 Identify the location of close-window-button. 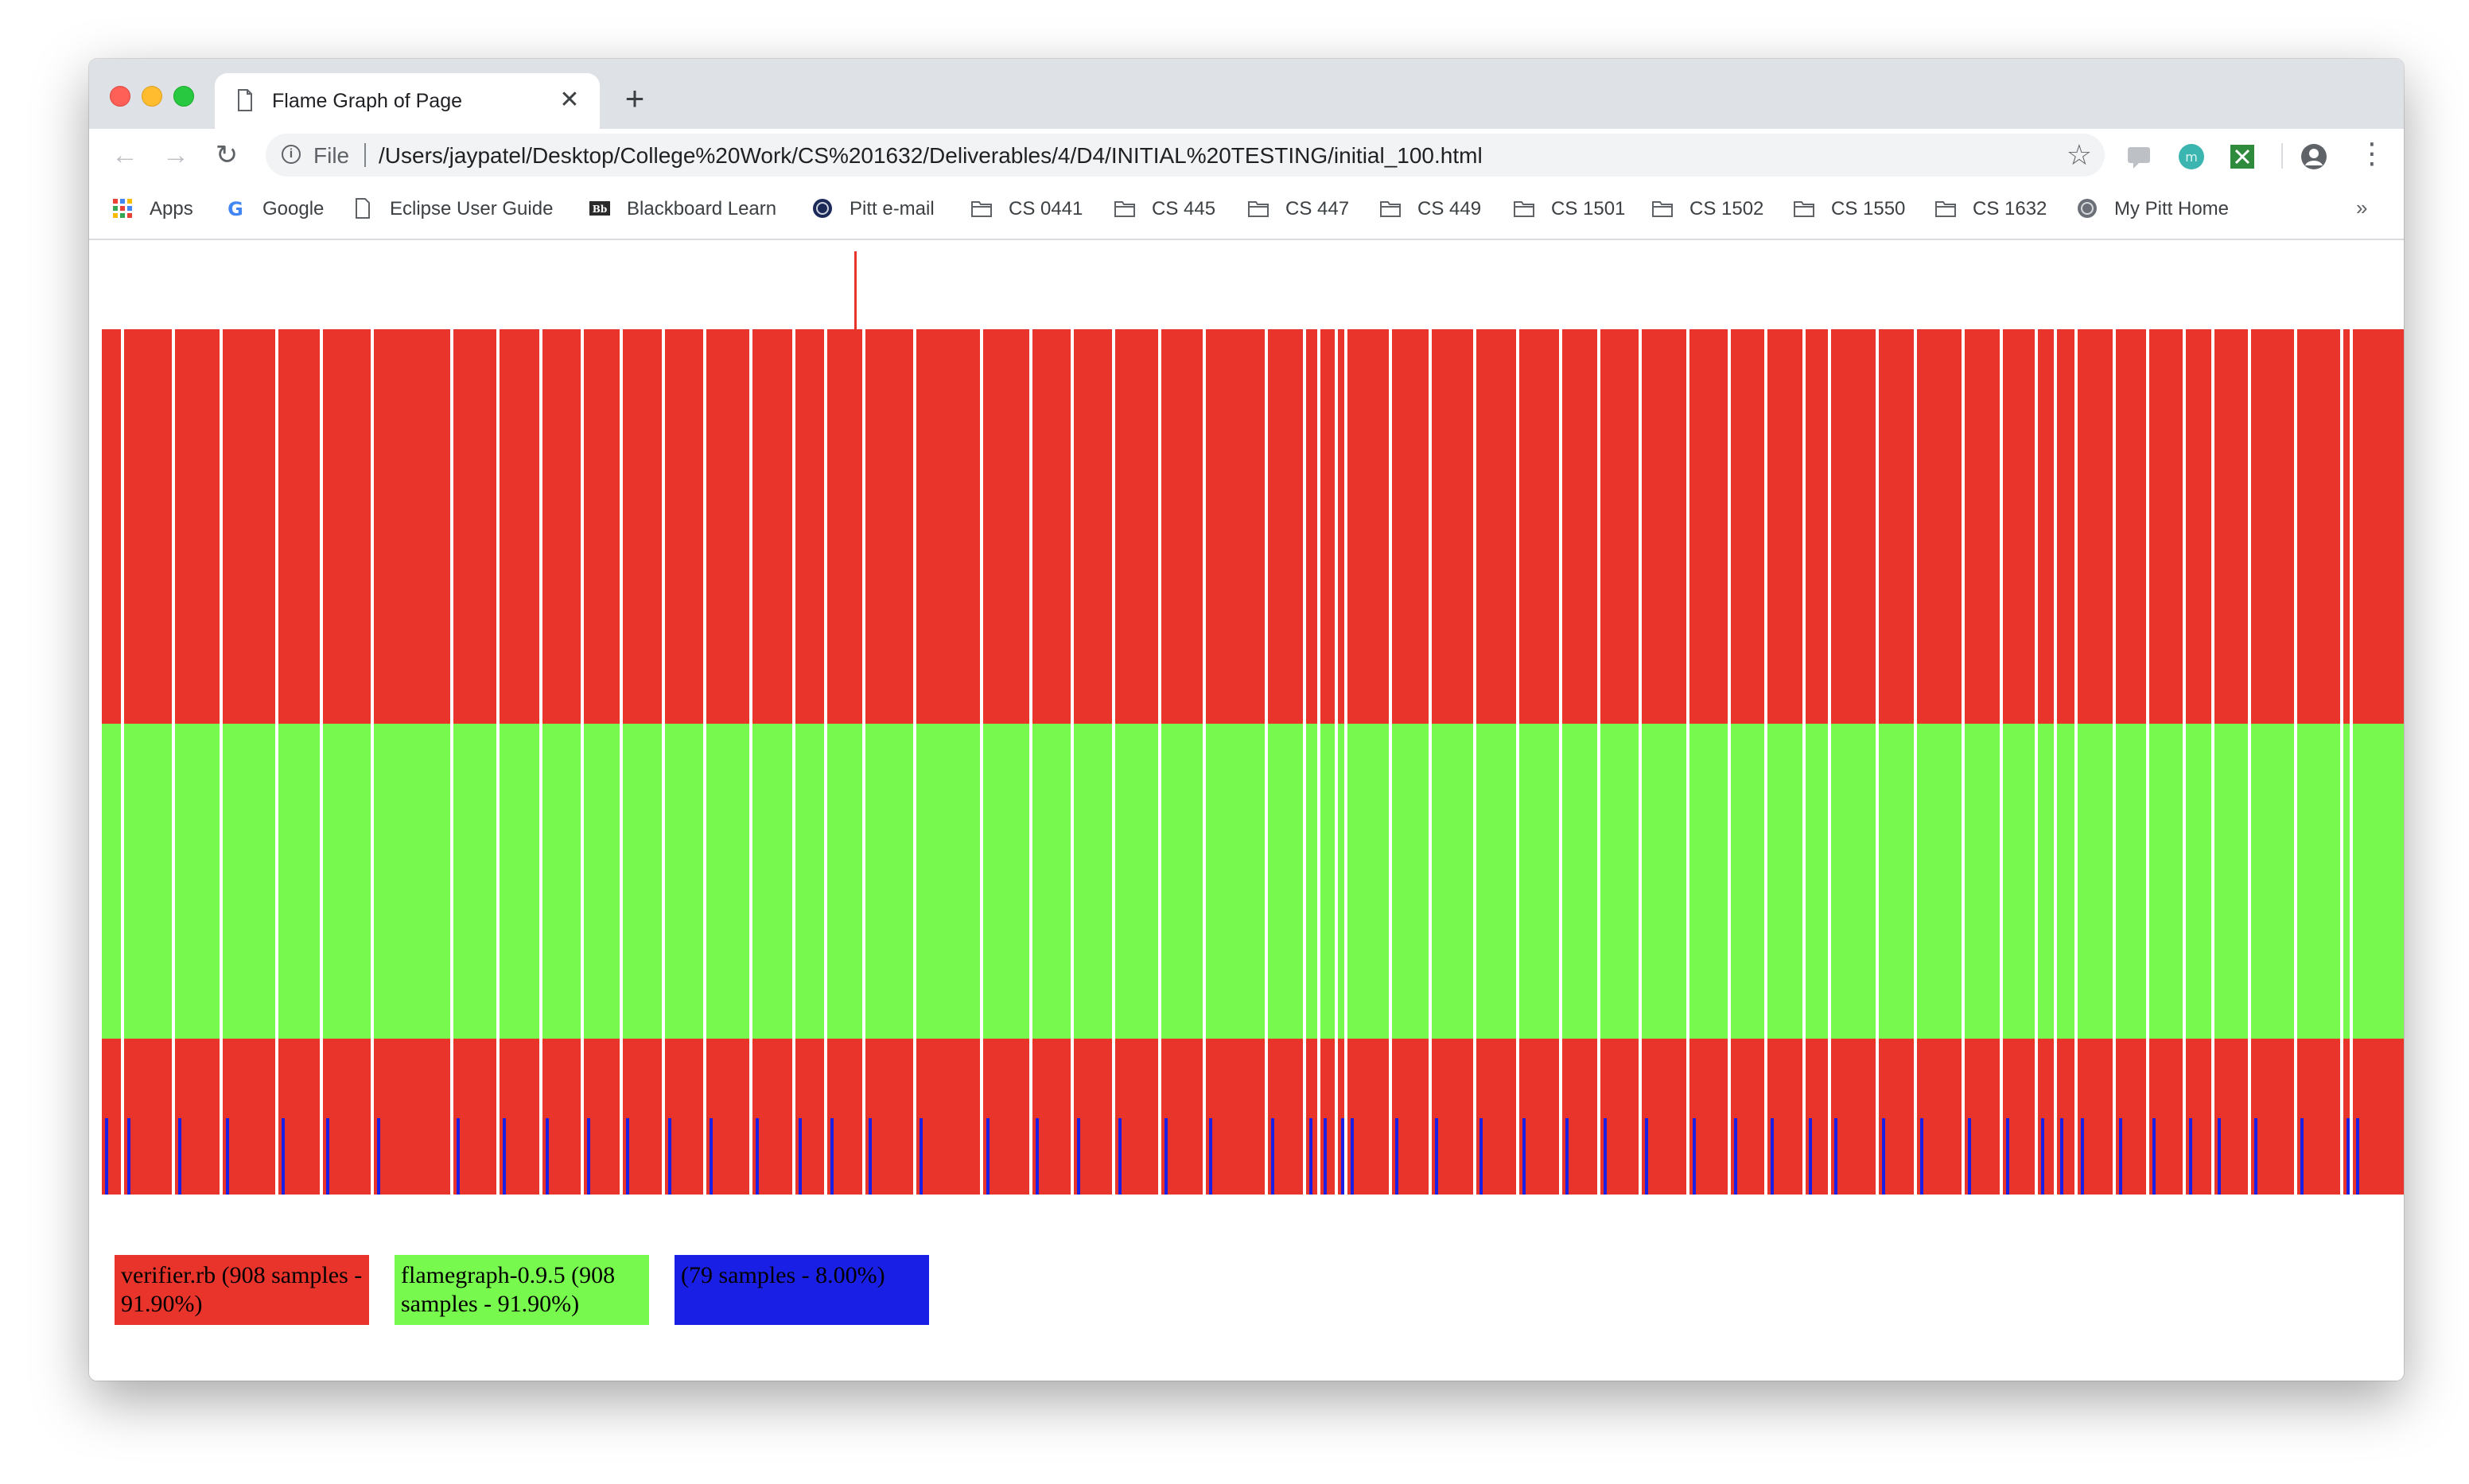
(120, 96).